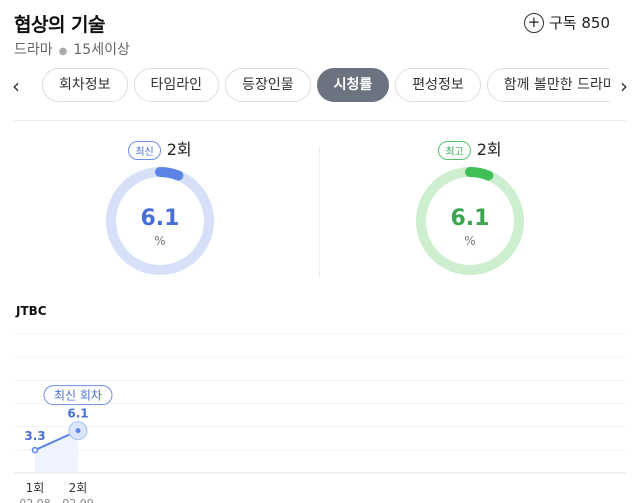  What do you see at coordinates (16, 86) in the screenshot?
I see `chevron-left-icon: ‹` at bounding box center [16, 86].